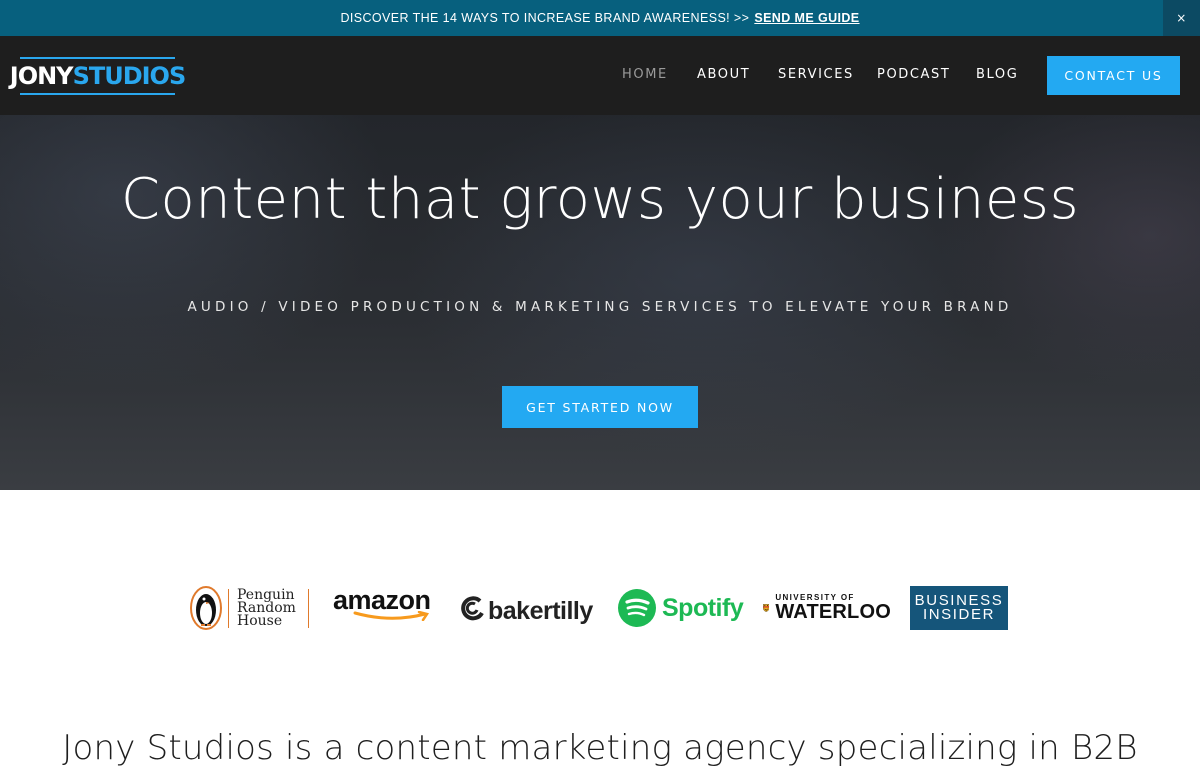 The image size is (1200, 768). What do you see at coordinates (913, 74) in the screenshot?
I see `nav-podcast: PODCAST` at bounding box center [913, 74].